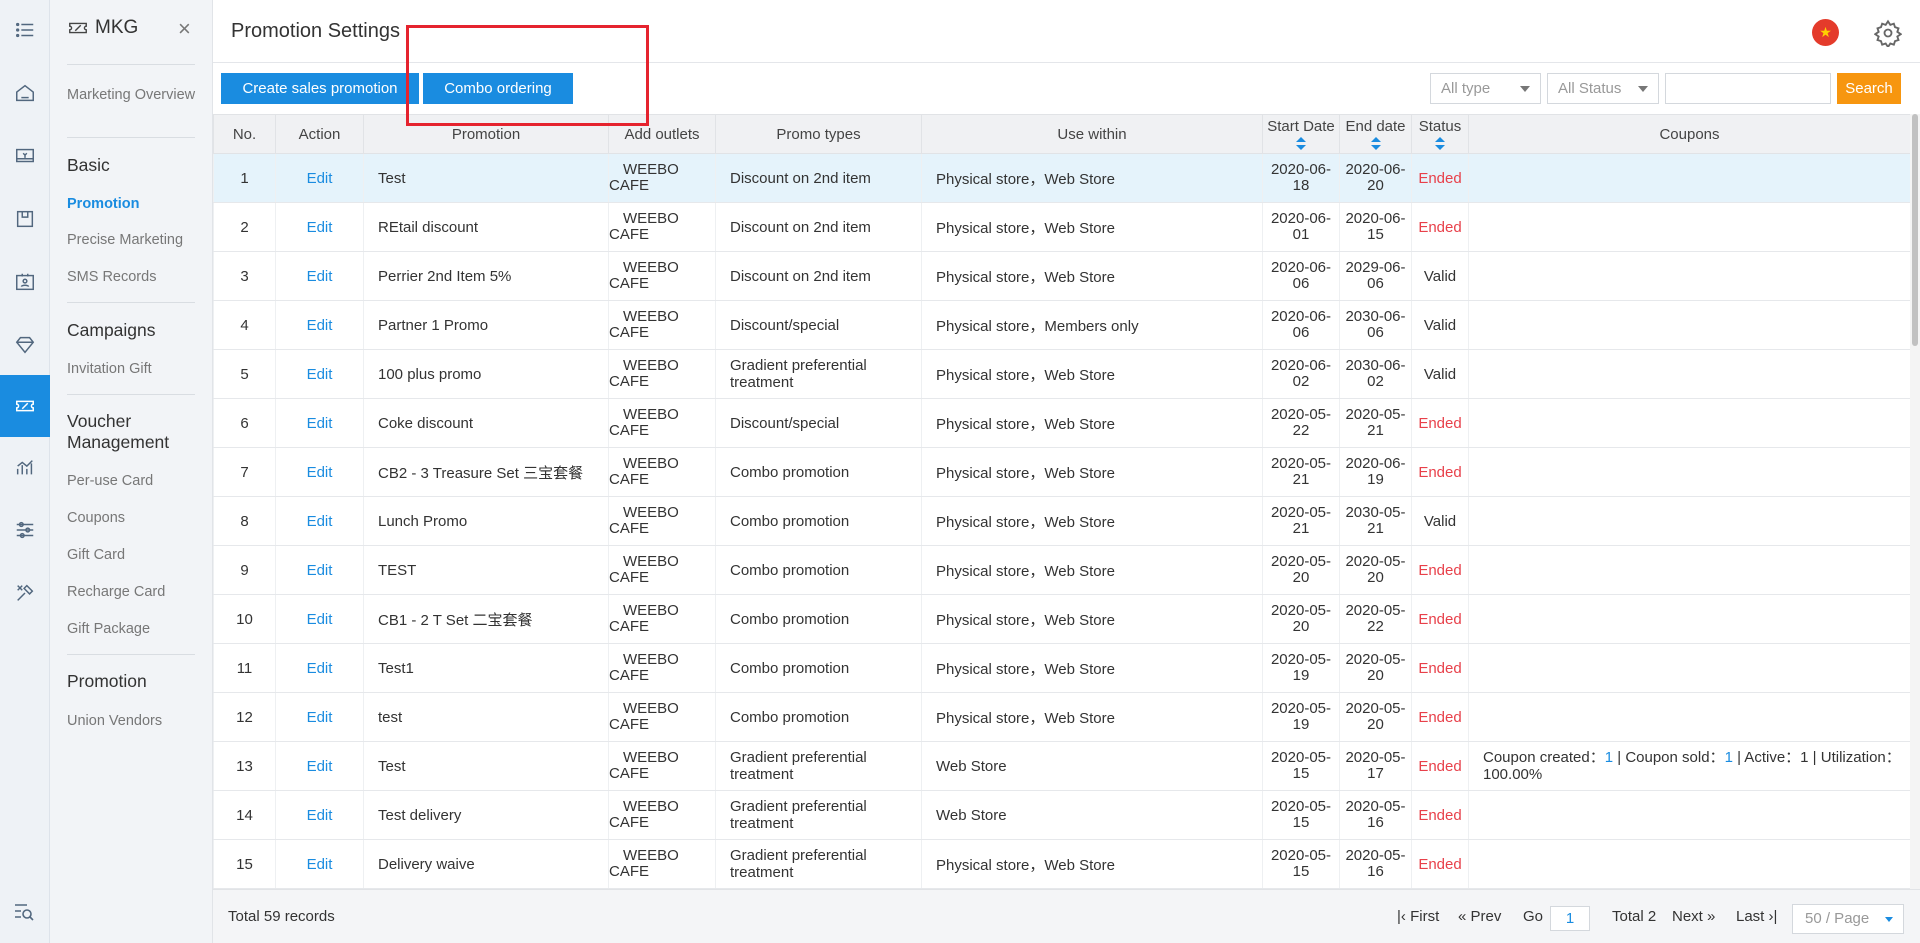 The height and width of the screenshot is (943, 1920). I want to click on status-filter-select: All Status, so click(1603, 88).